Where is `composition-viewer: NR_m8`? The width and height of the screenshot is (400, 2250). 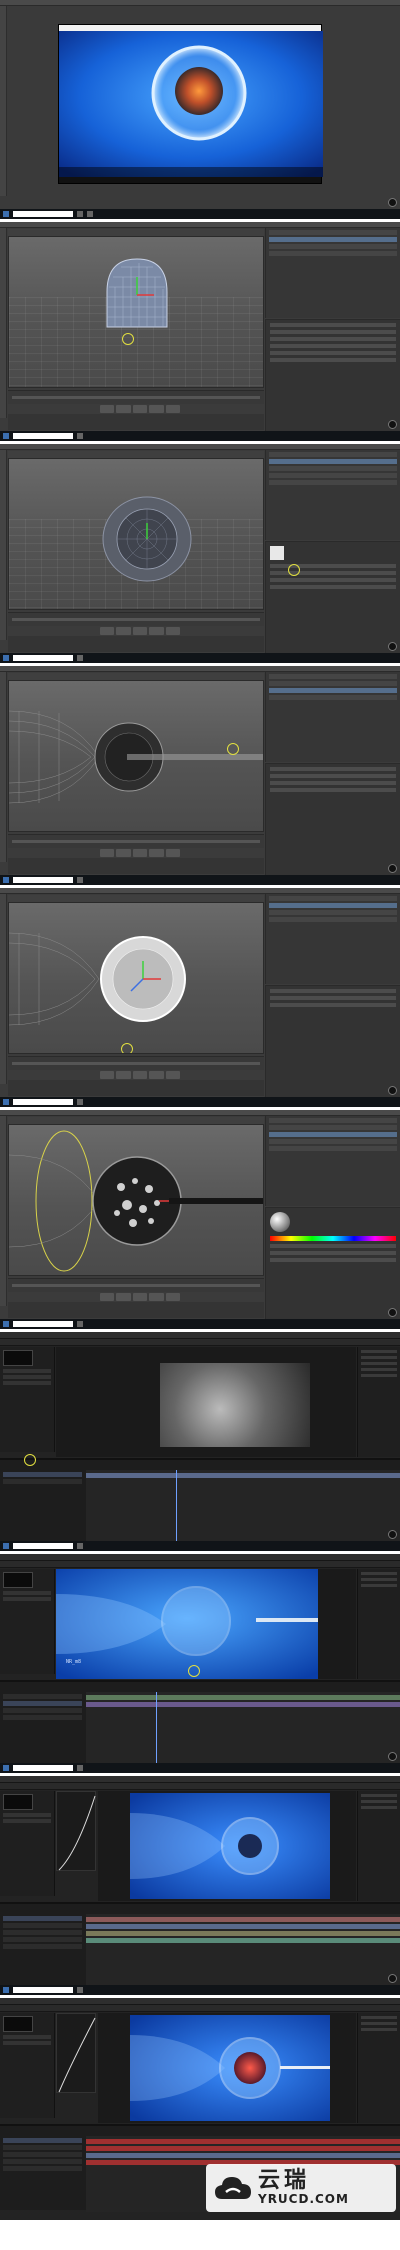
composition-viewer: NR_m8 is located at coordinates (206, 1624).